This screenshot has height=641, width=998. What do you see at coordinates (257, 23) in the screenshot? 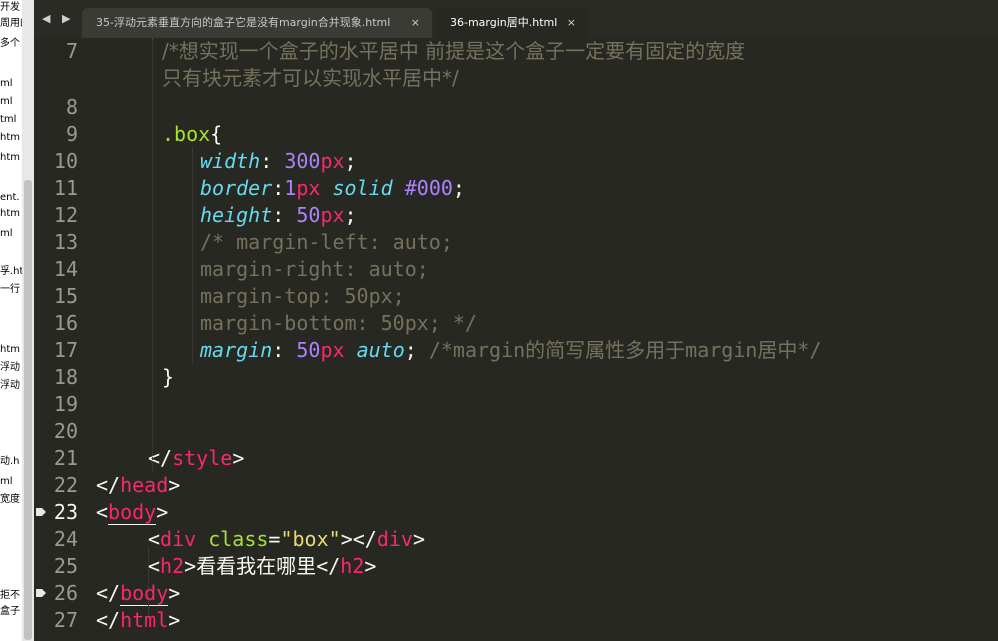
I see `tab-file-35: 35-浮动元素垂直方向的盒子它是没有margin合并现象.html ×` at bounding box center [257, 23].